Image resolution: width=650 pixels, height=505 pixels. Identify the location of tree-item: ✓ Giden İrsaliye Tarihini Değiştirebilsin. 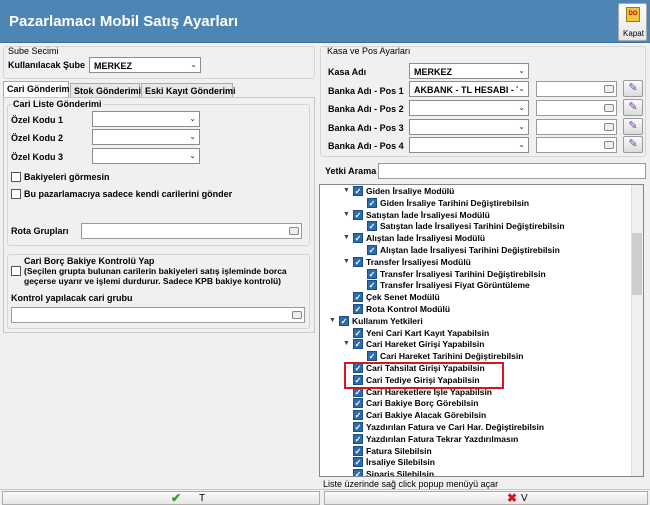
(475, 203).